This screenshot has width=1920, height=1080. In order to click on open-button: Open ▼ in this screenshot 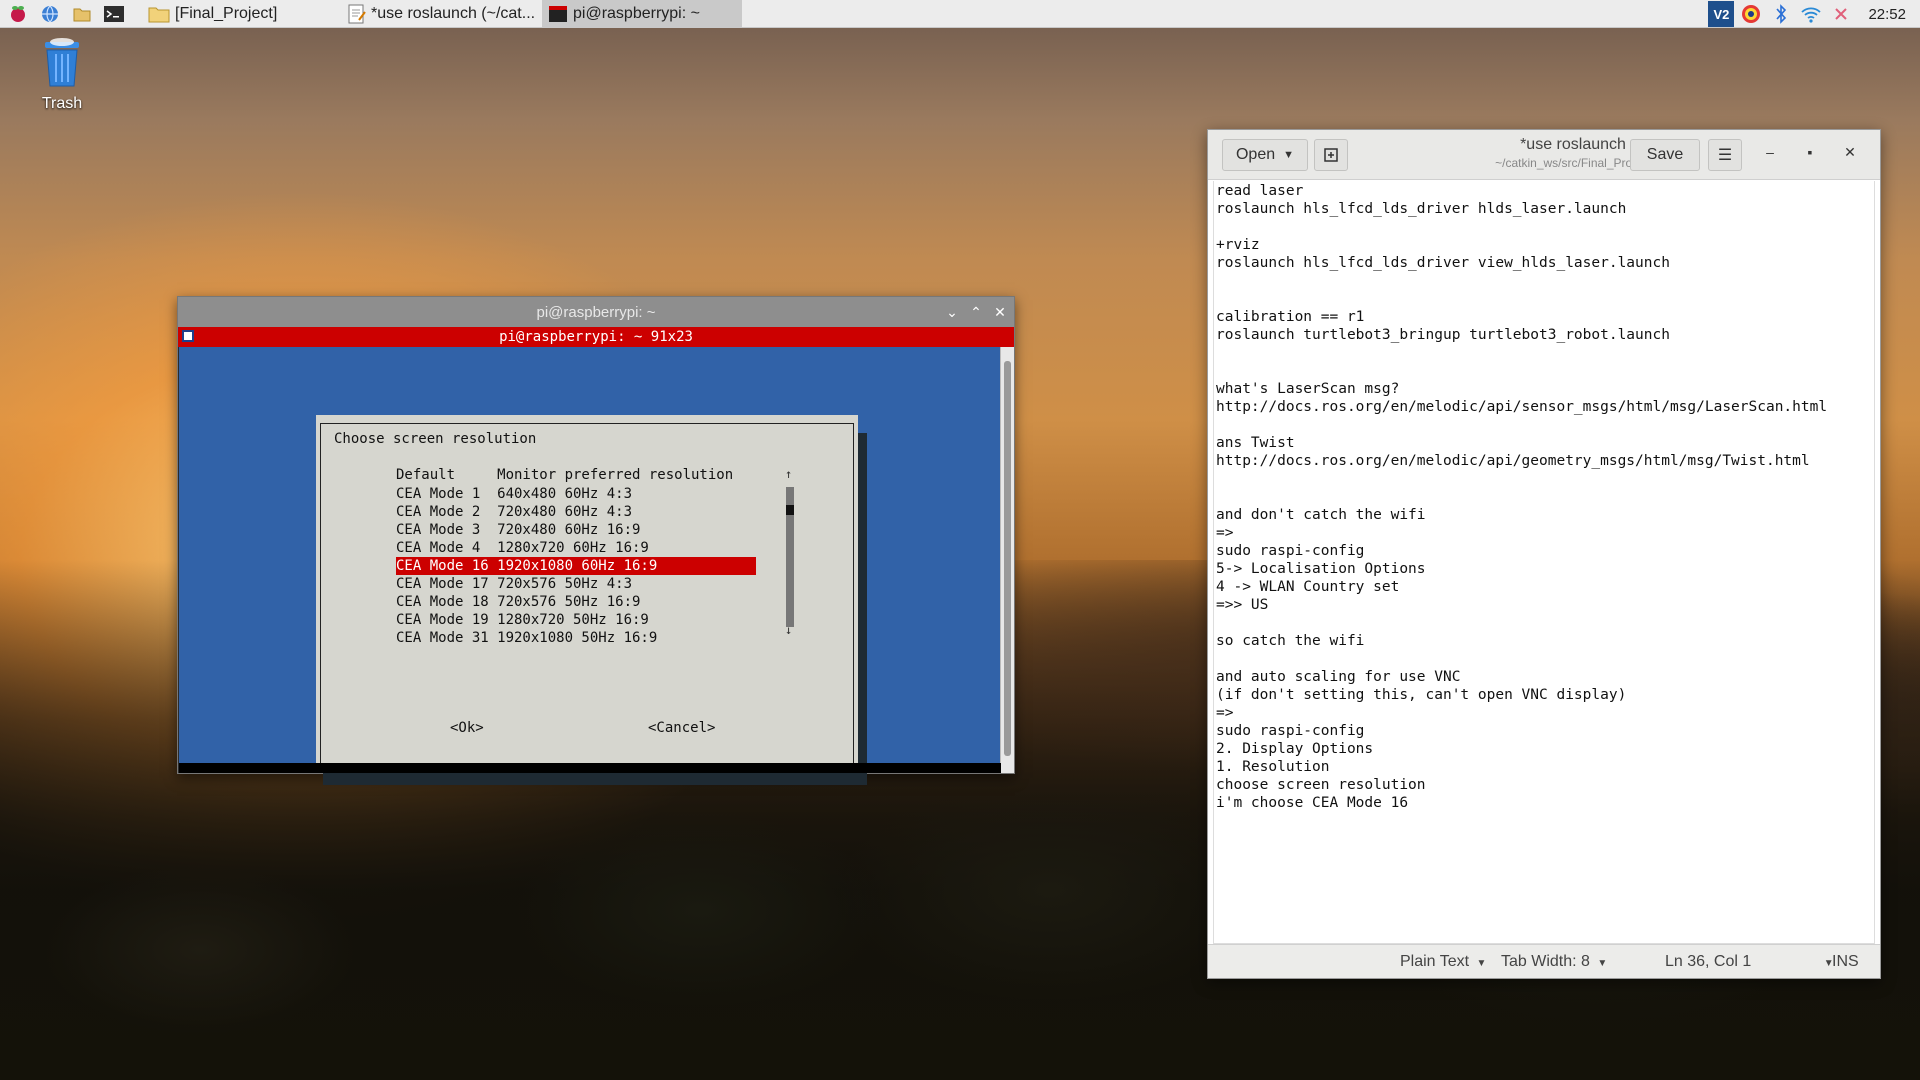, I will do `click(1265, 155)`.